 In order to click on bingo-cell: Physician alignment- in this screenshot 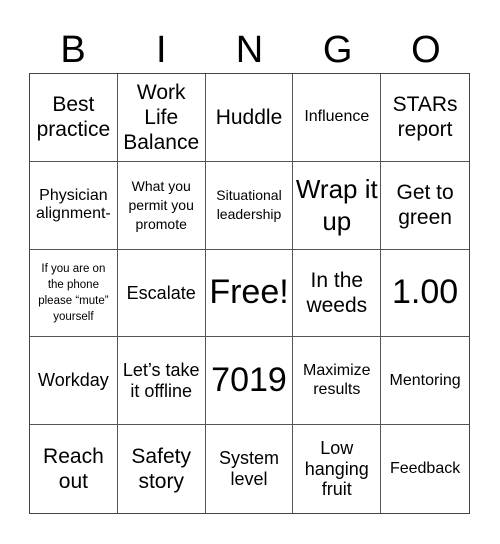, I will do `click(74, 205)`.